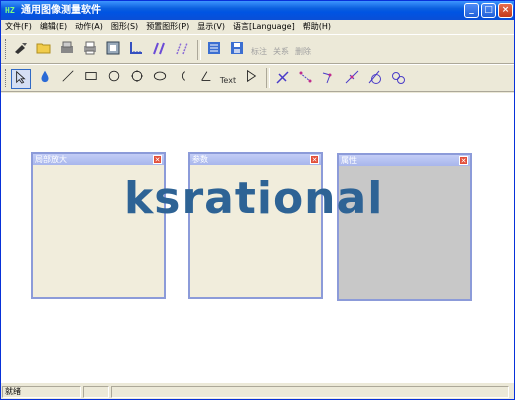  Describe the element at coordinates (182, 50) in the screenshot. I see `double-curve-icon` at that location.